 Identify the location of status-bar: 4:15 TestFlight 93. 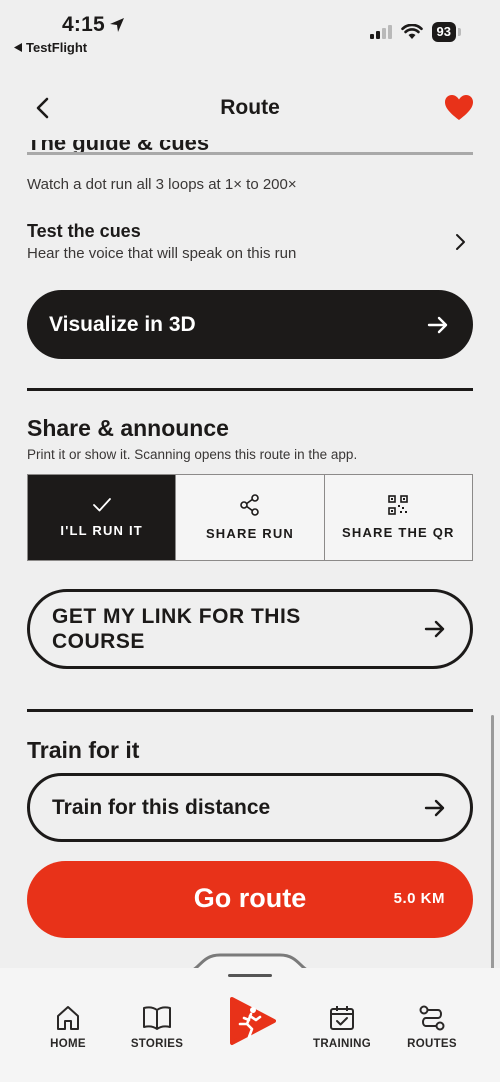
(250, 30).